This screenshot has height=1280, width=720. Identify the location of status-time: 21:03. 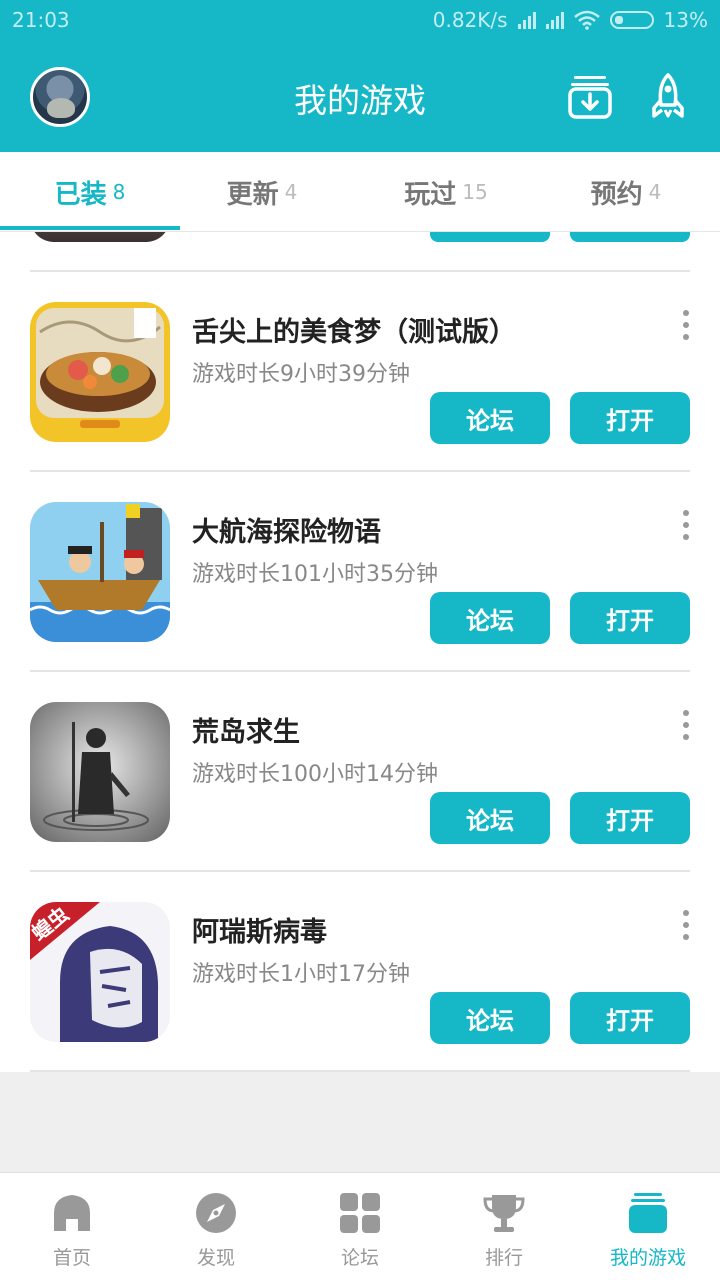
(41, 20).